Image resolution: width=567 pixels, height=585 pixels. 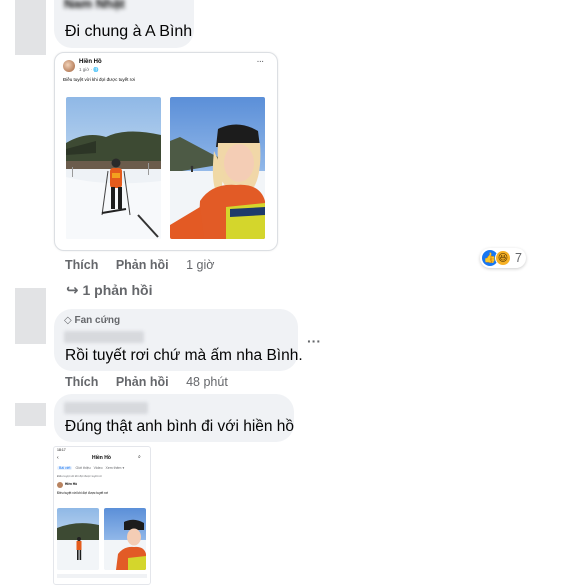 I want to click on tab-video: Video, so click(x=98, y=468).